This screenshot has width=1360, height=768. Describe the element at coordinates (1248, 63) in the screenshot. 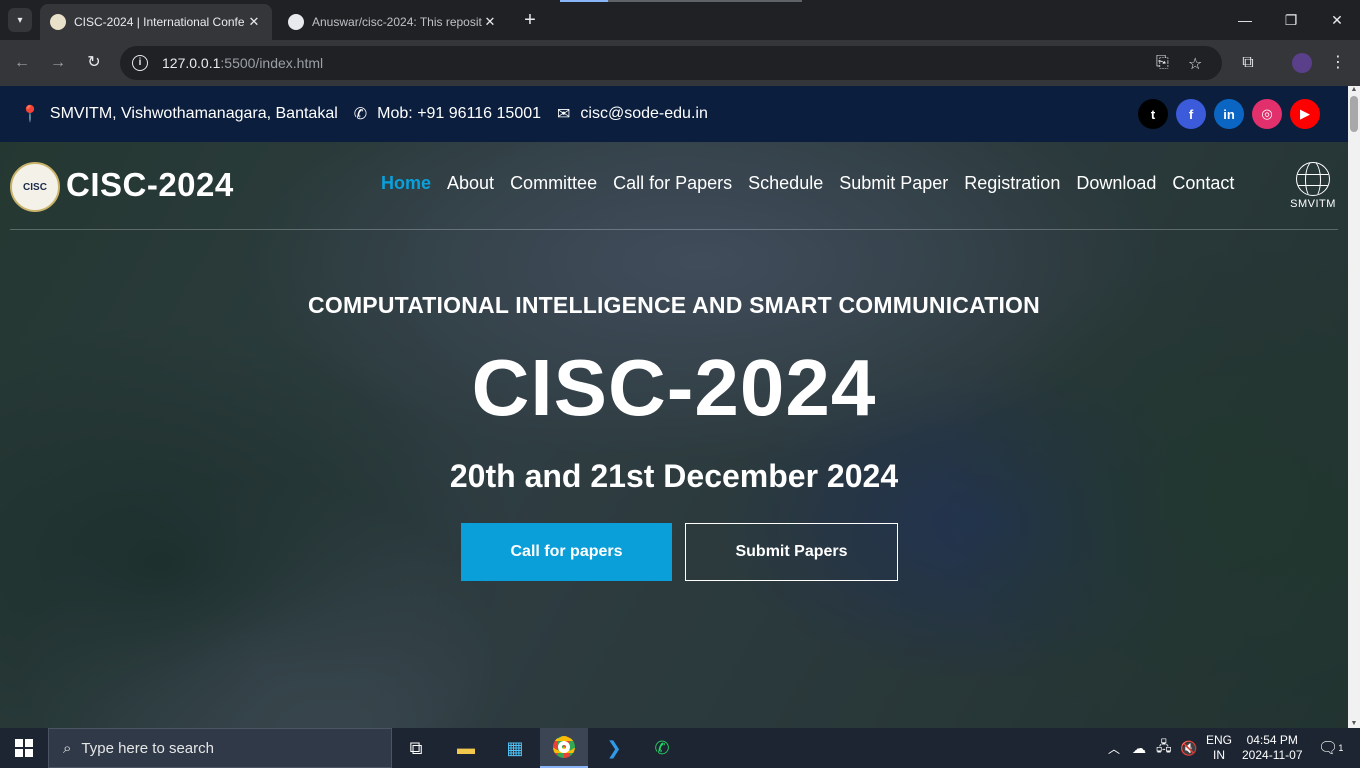

I see `extensions-puzzle-icon: ⧉` at that location.